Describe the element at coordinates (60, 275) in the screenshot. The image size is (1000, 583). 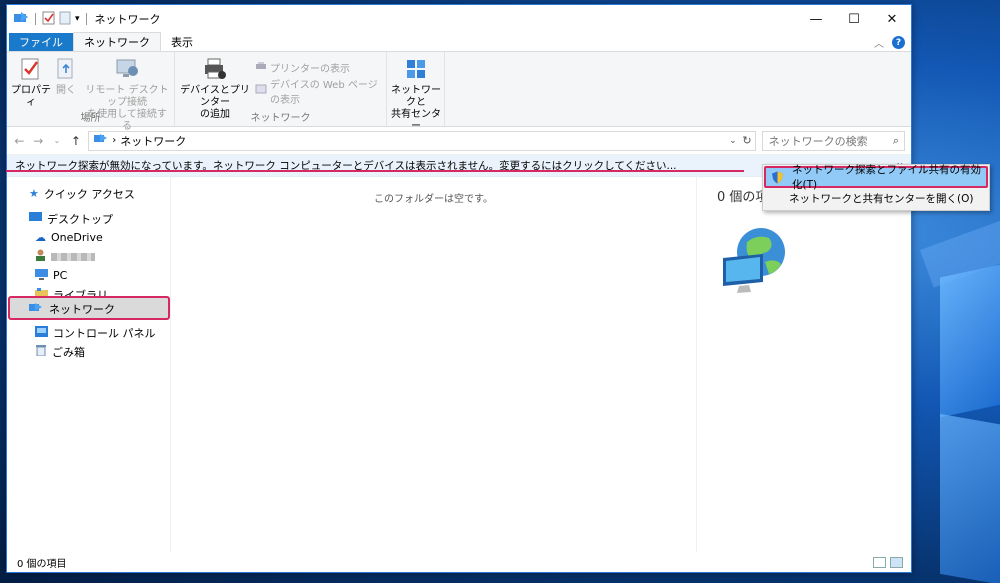
I see `nav-label: PC` at that location.